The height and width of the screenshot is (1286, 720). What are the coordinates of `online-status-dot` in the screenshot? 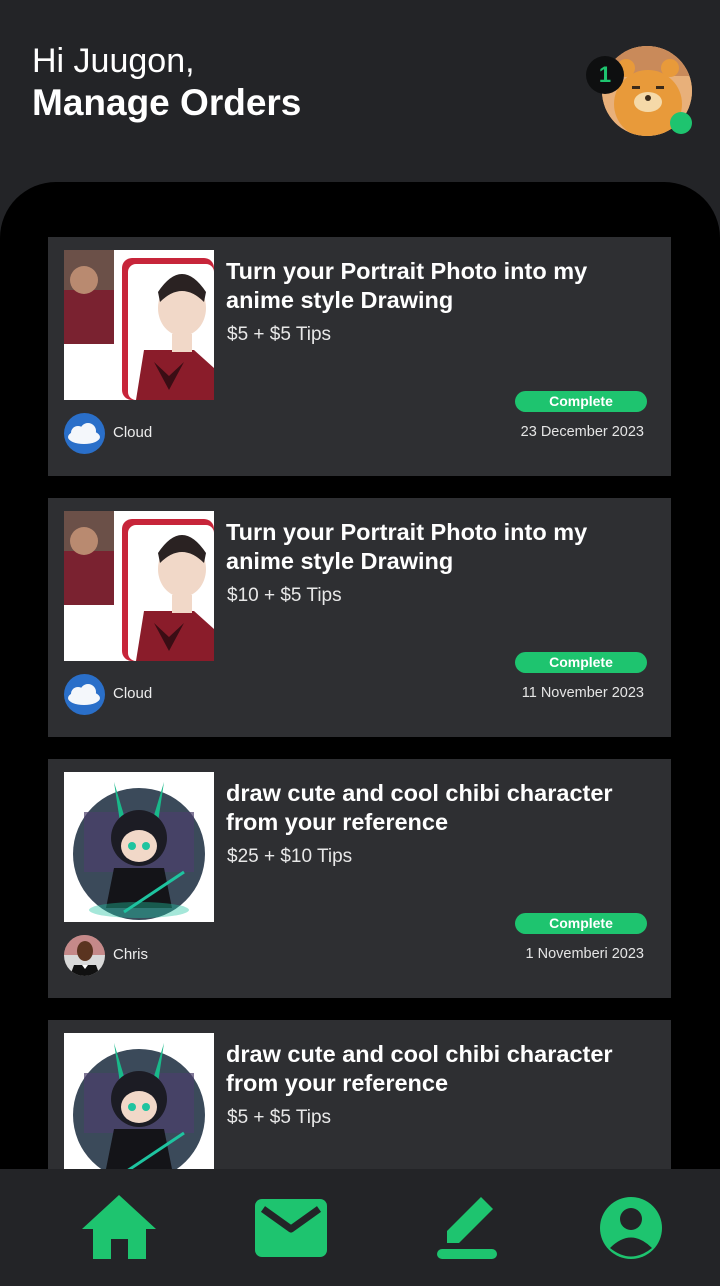 It's located at (681, 123).